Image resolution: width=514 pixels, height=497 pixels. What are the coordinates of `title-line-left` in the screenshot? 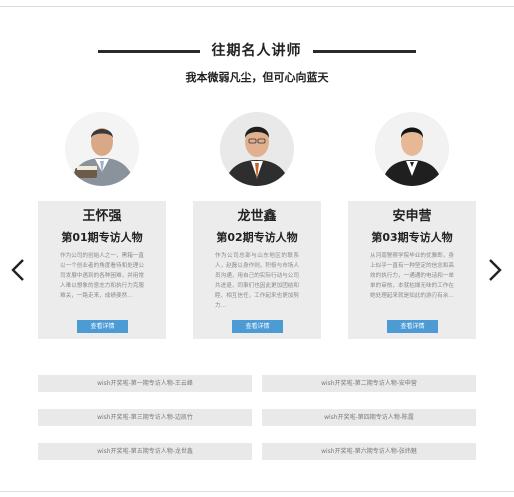 It's located at (149, 51).